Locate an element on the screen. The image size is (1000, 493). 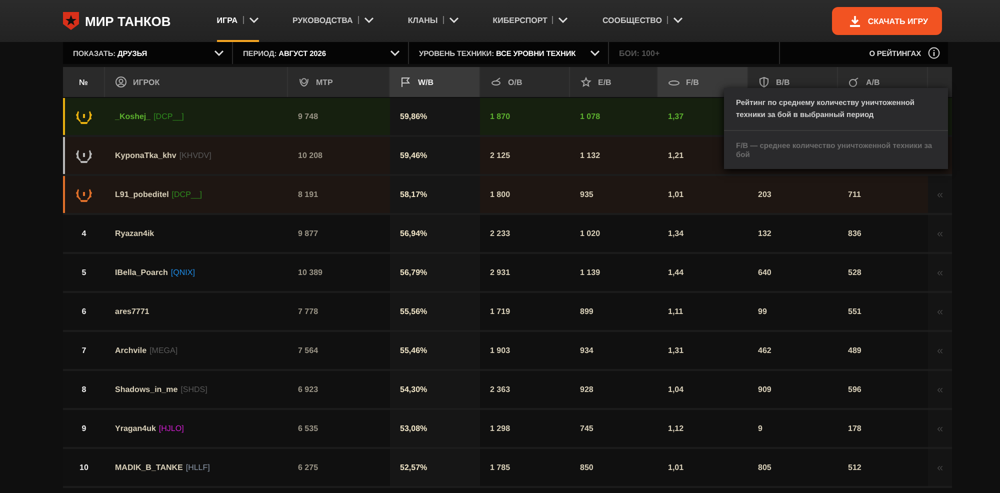
column-header: O/B is located at coordinates (525, 82).